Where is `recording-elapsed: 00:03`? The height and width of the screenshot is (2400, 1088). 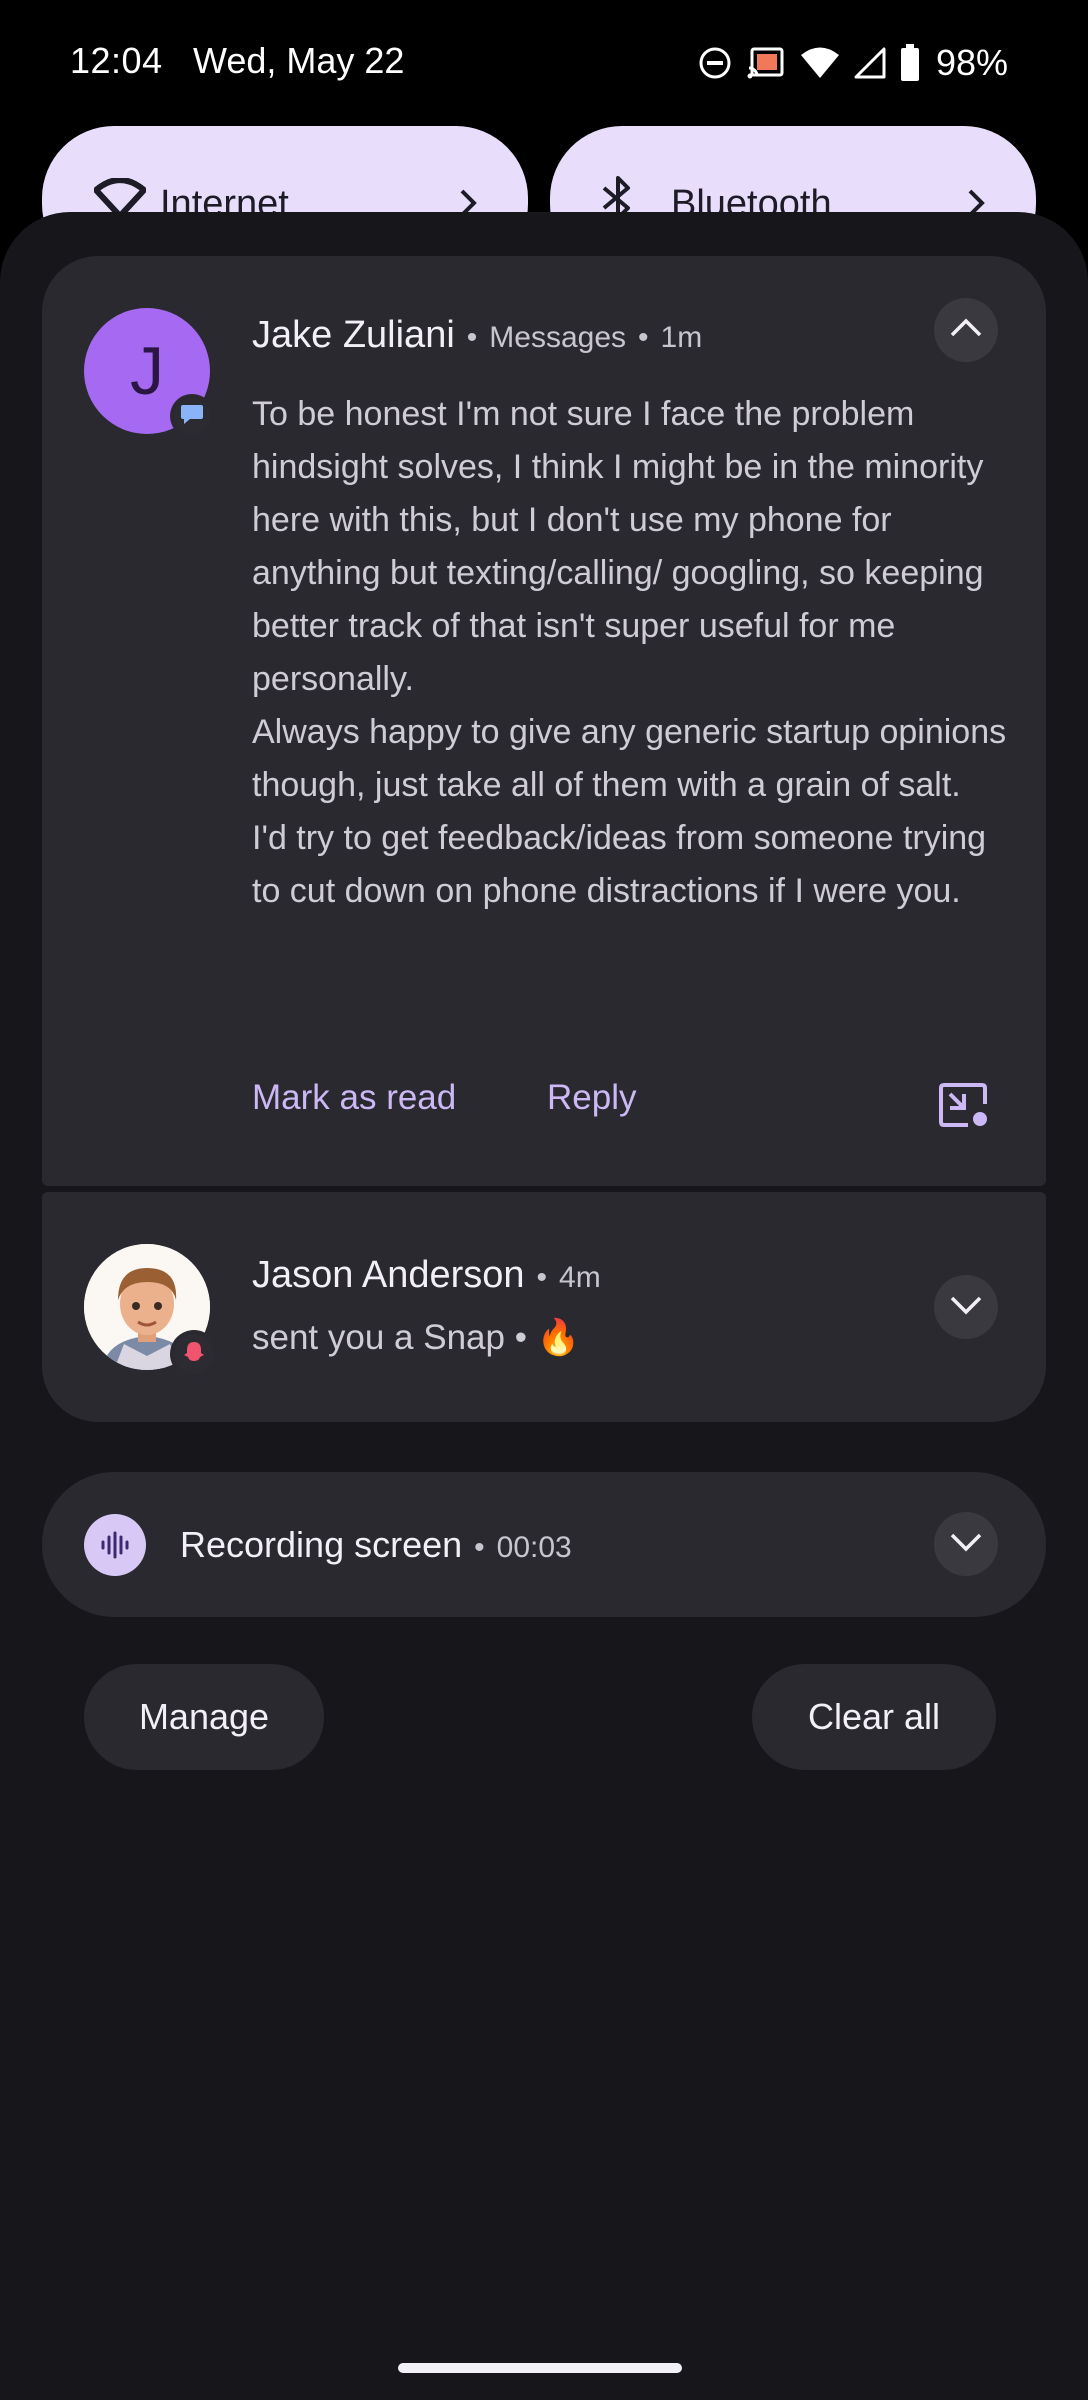 recording-elapsed: 00:03 is located at coordinates (534, 1547).